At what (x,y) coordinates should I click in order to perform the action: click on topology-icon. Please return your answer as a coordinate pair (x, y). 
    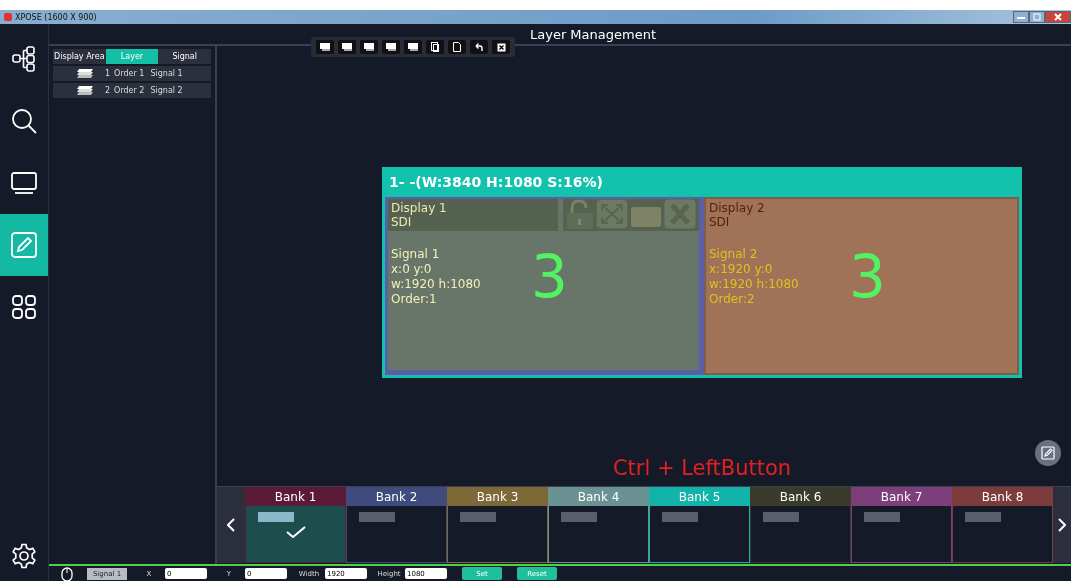
    Looking at the image, I should click on (24, 59).